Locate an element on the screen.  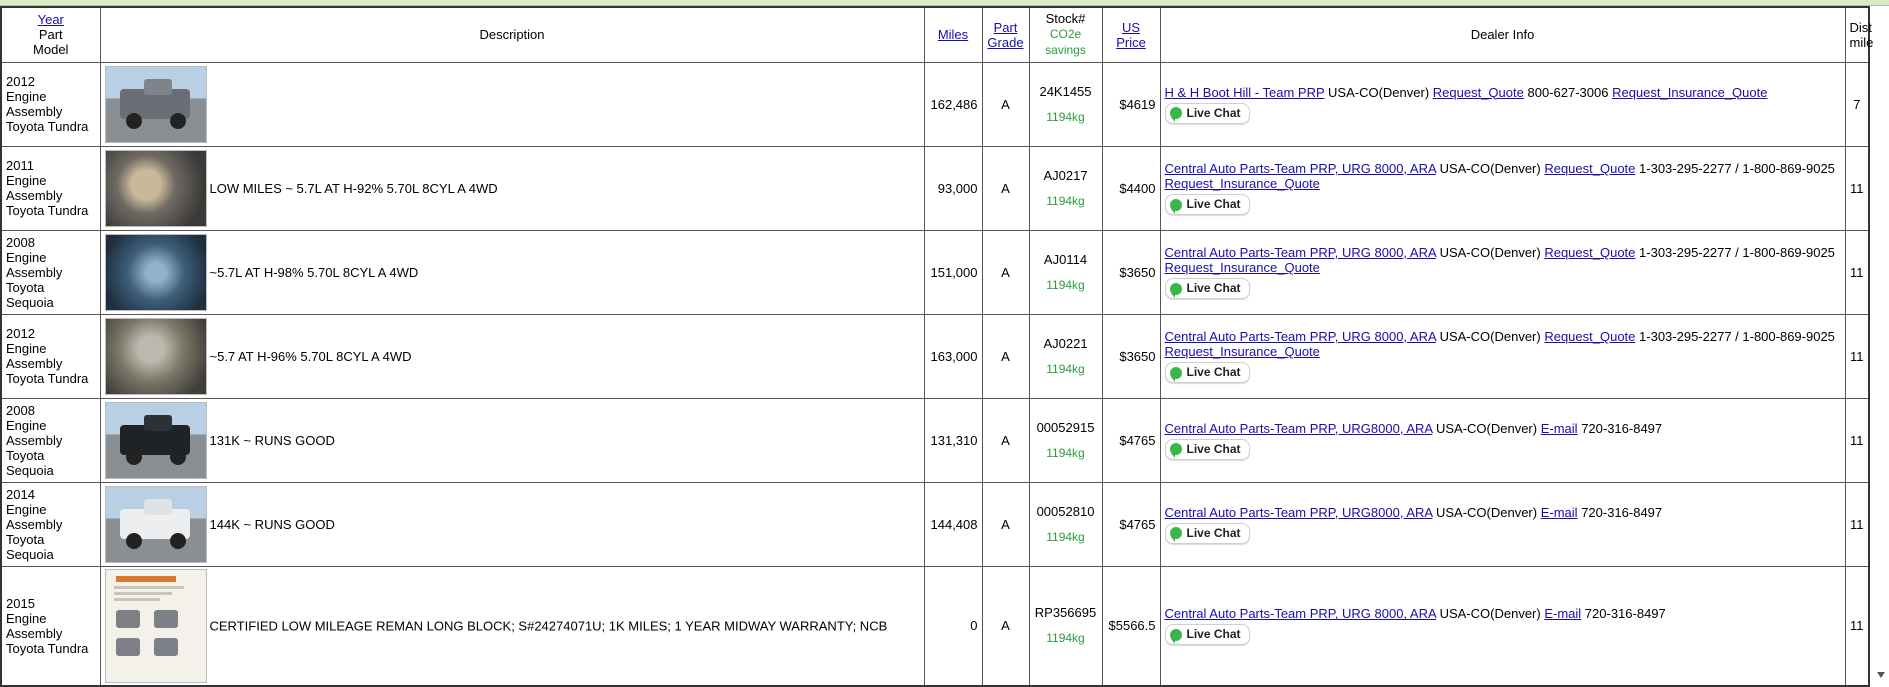
document-photo-thumbnail is located at coordinates (155, 625).